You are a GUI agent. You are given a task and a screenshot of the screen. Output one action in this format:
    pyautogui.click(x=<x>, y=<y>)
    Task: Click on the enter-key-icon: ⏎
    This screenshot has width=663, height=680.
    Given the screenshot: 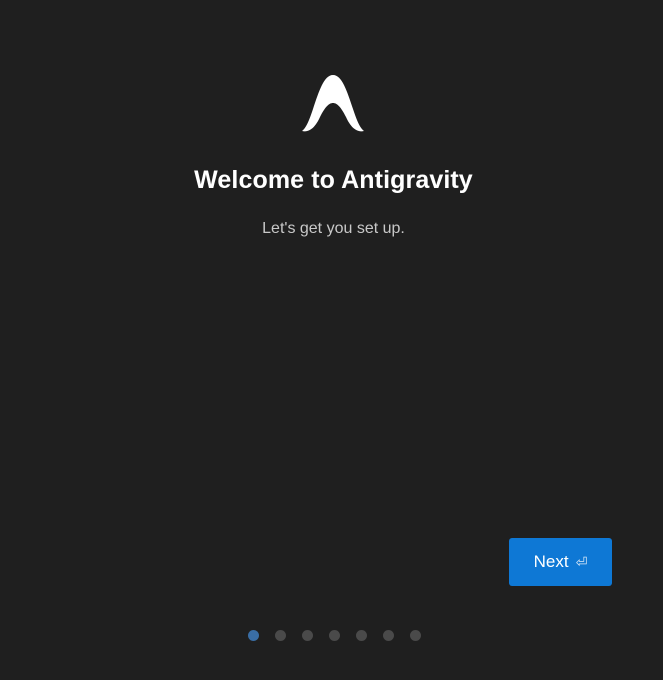 What is the action you would take?
    pyautogui.click(x=581, y=562)
    